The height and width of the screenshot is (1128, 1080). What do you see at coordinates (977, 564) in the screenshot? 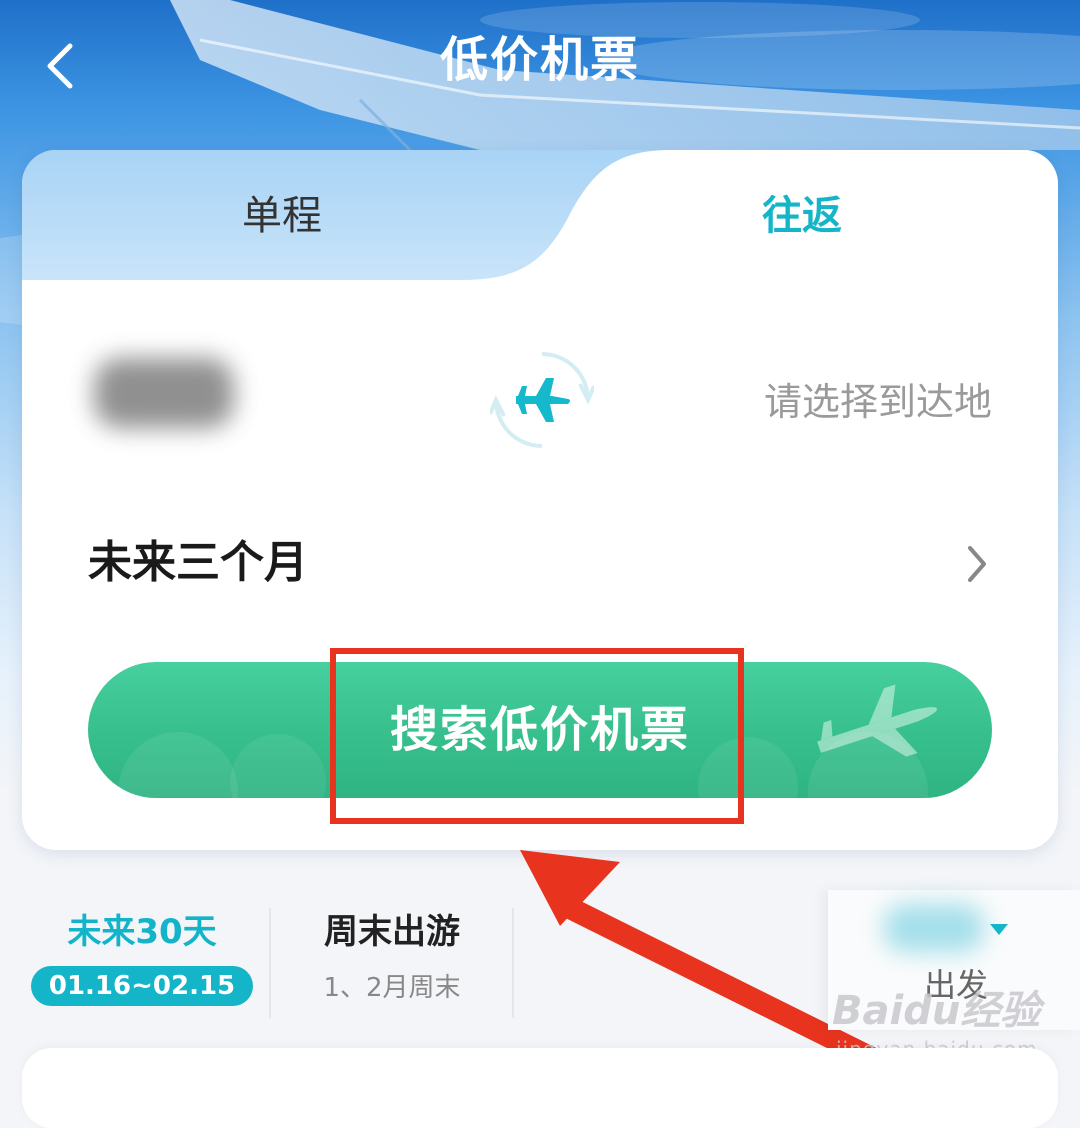
I see `chevron-right-icon` at bounding box center [977, 564].